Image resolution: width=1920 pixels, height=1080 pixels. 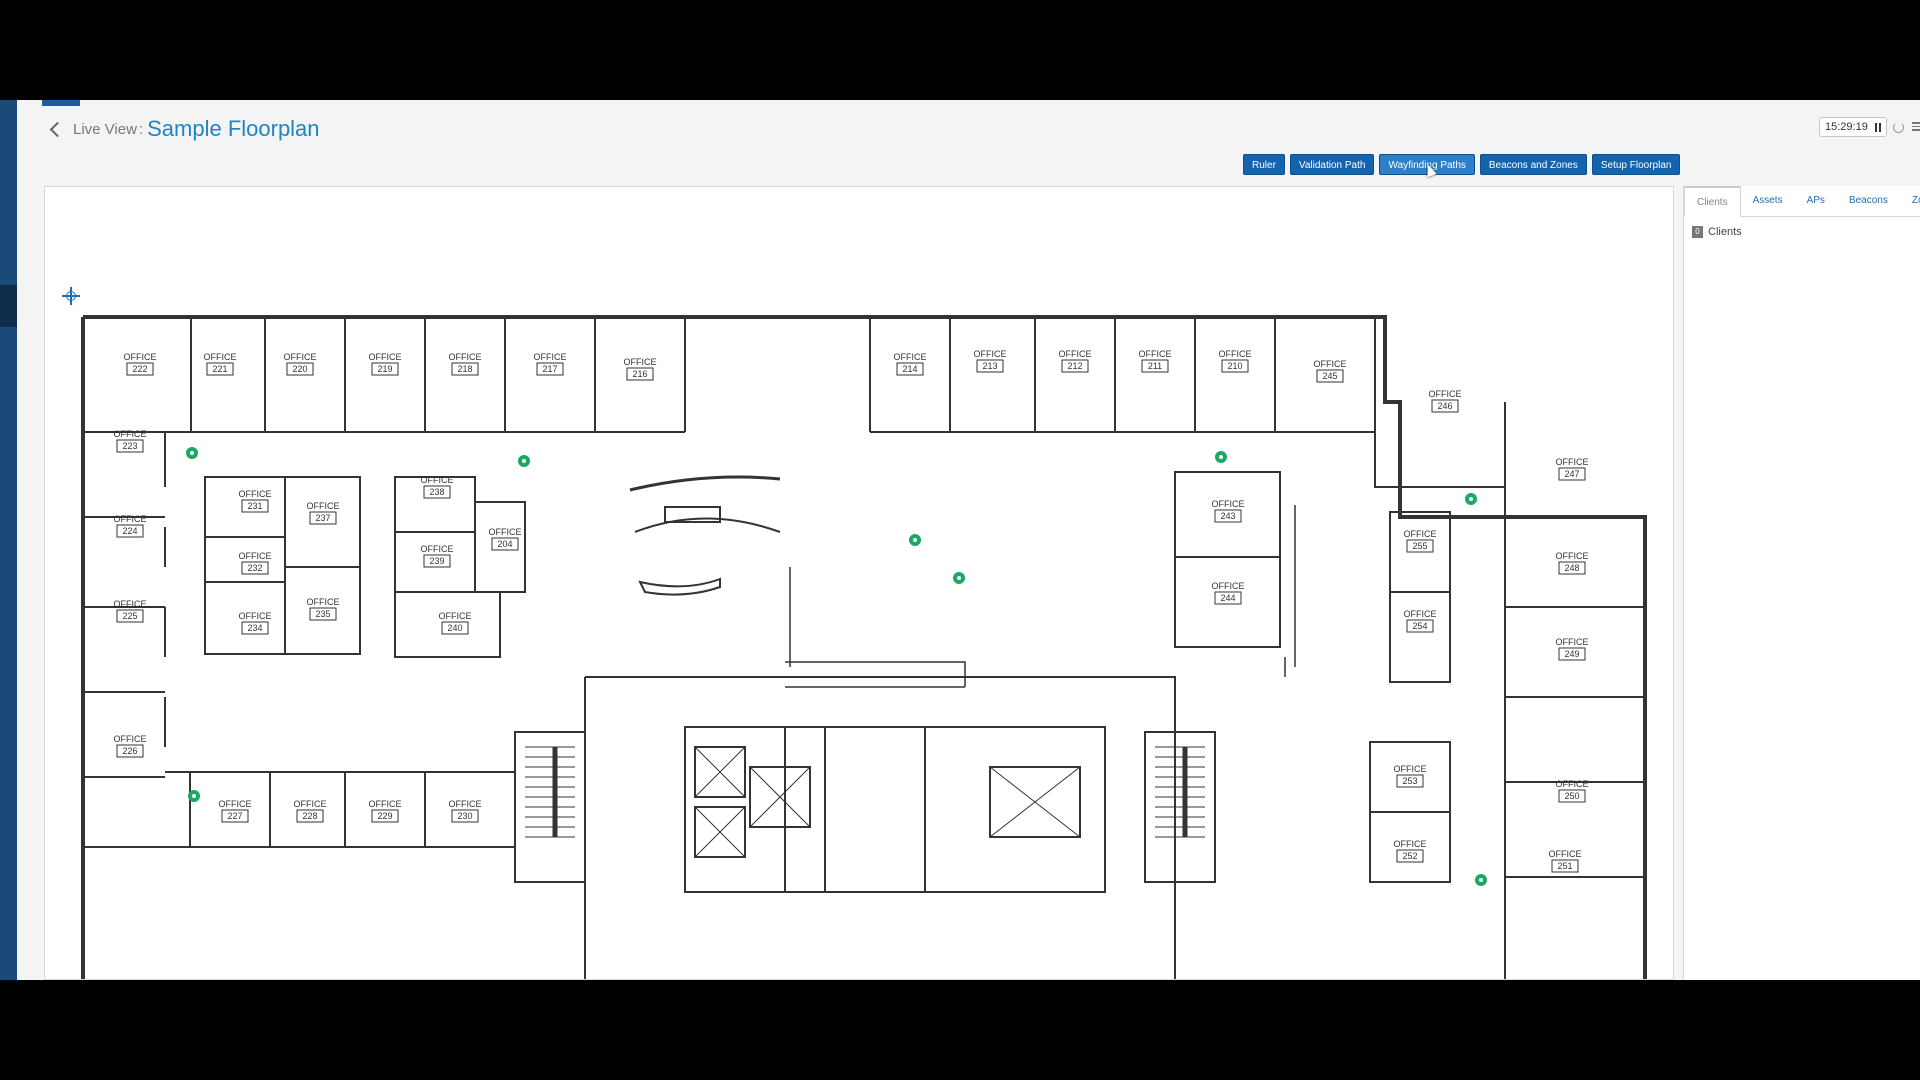 I want to click on room-number: 237, so click(x=322, y=518).